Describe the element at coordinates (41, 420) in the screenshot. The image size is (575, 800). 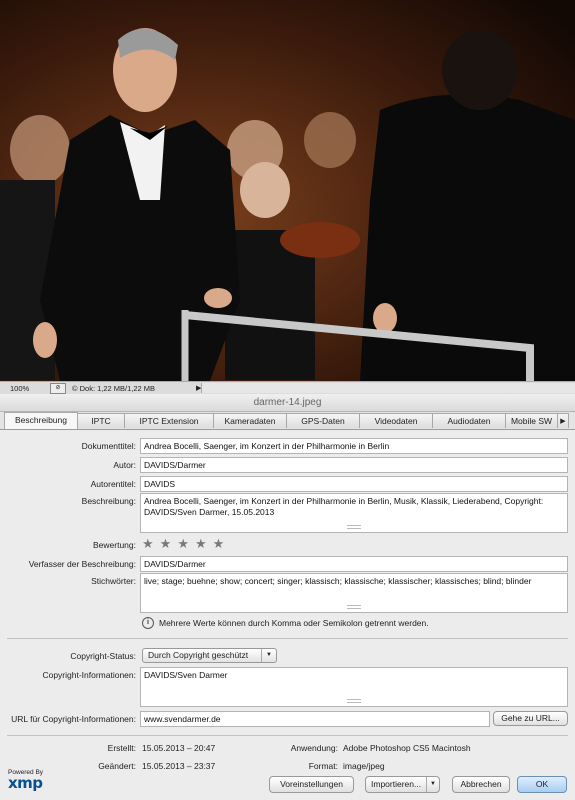
I see `tab-beschreibung: Beschreibung` at that location.